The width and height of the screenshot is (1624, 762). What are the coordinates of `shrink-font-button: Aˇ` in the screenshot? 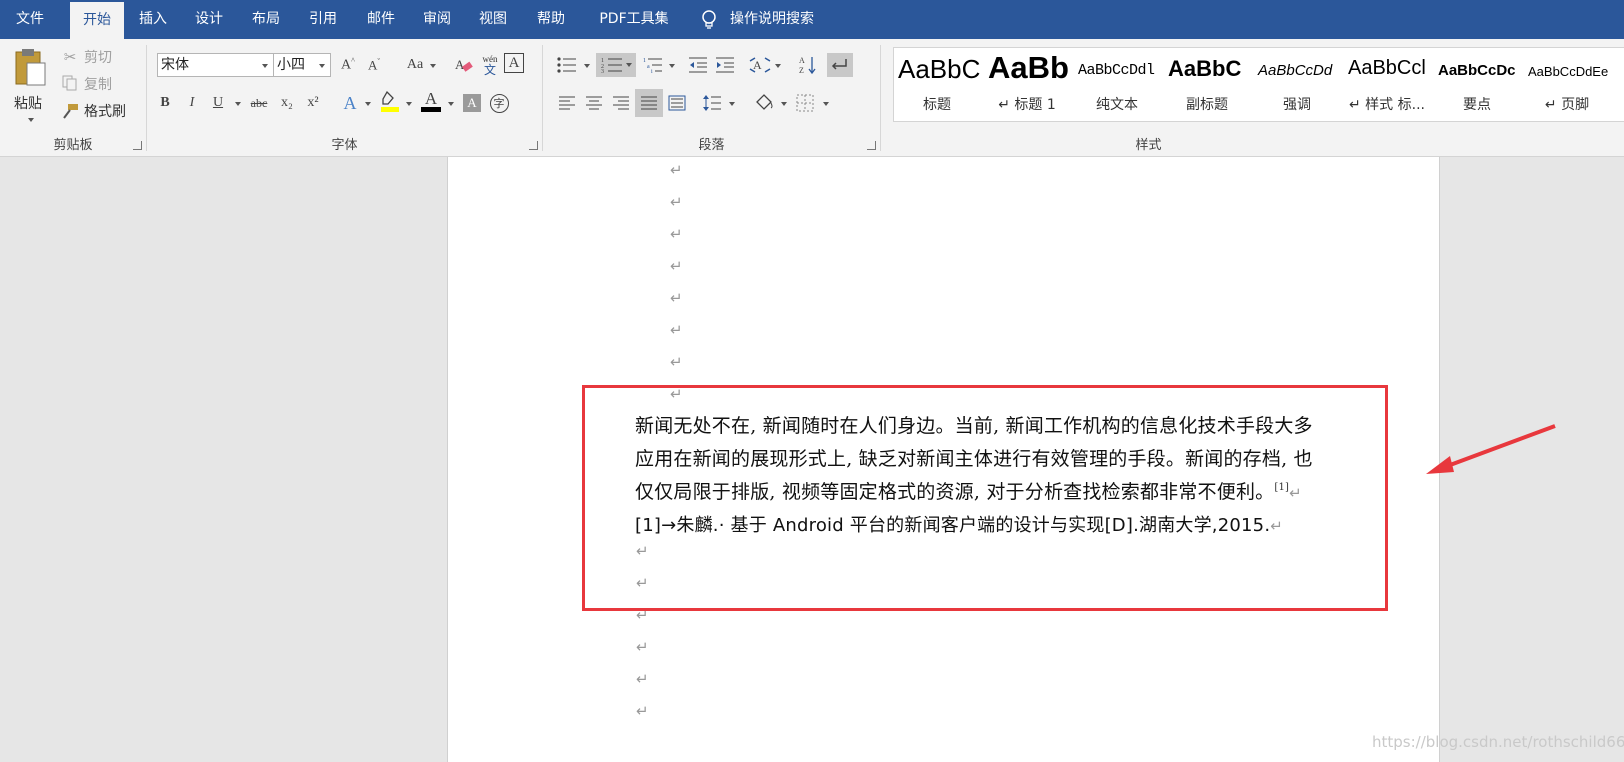 It's located at (374, 65).